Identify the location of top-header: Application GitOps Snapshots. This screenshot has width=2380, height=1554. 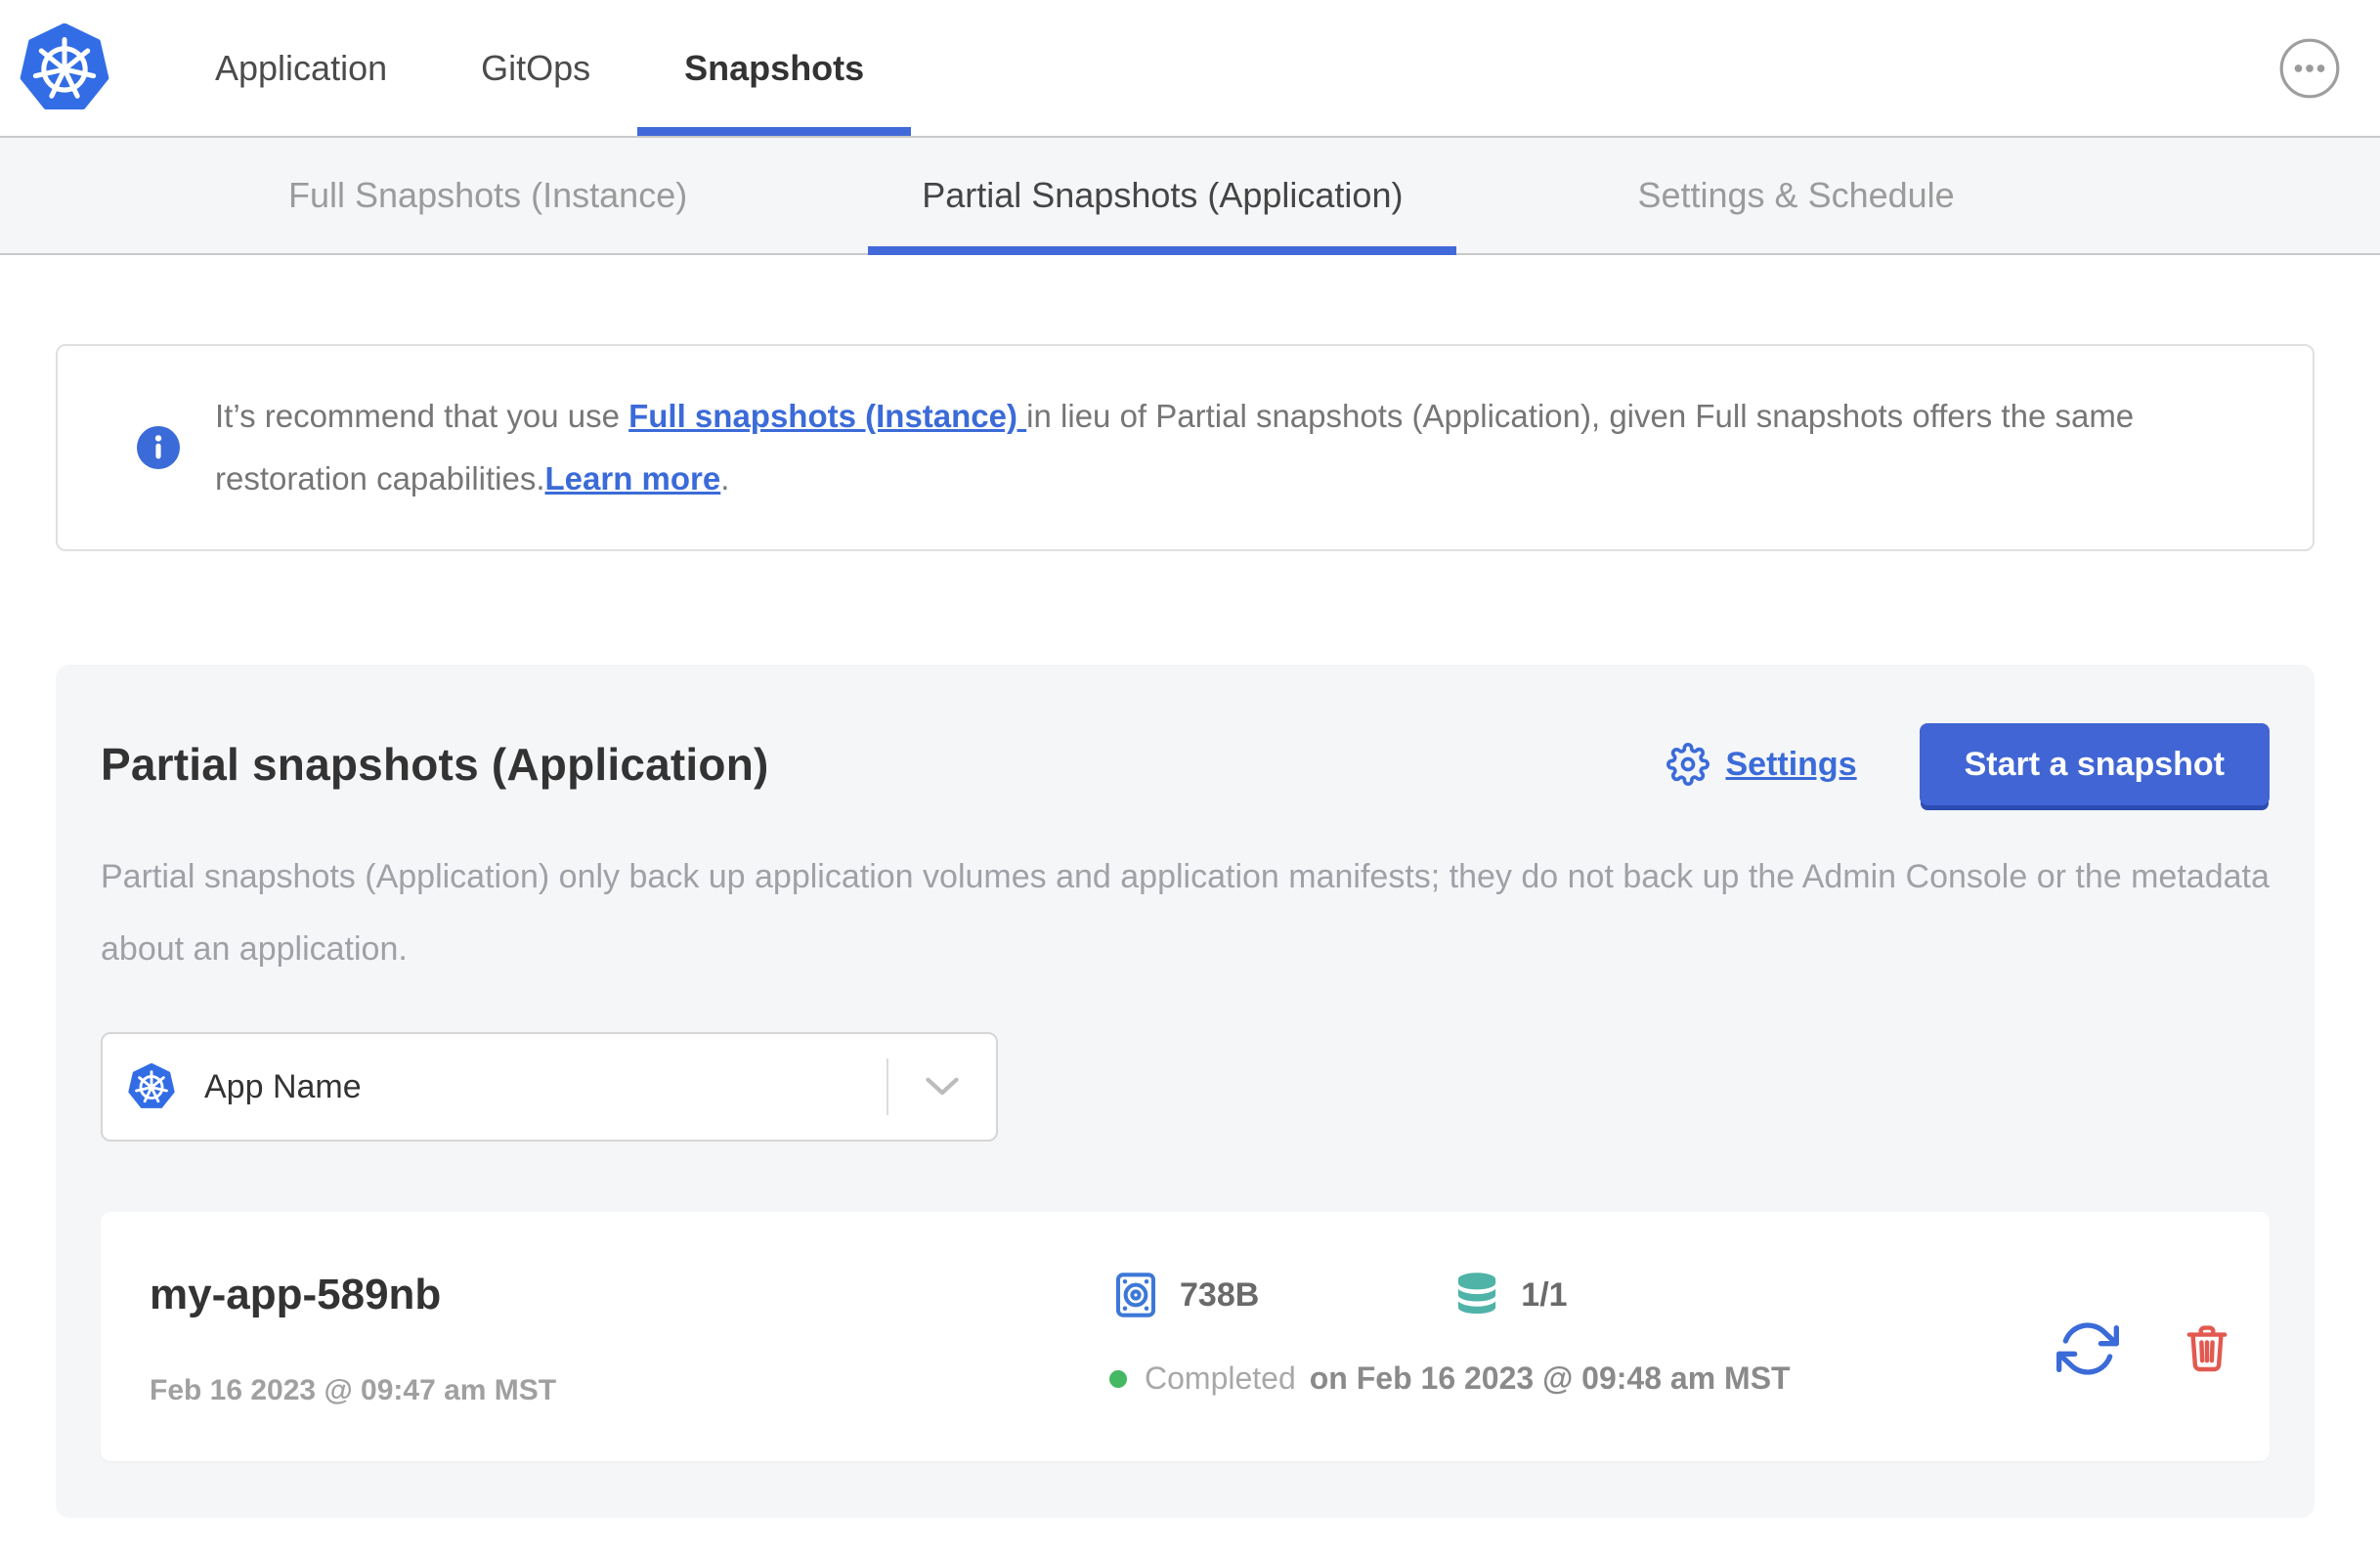
(1190, 68).